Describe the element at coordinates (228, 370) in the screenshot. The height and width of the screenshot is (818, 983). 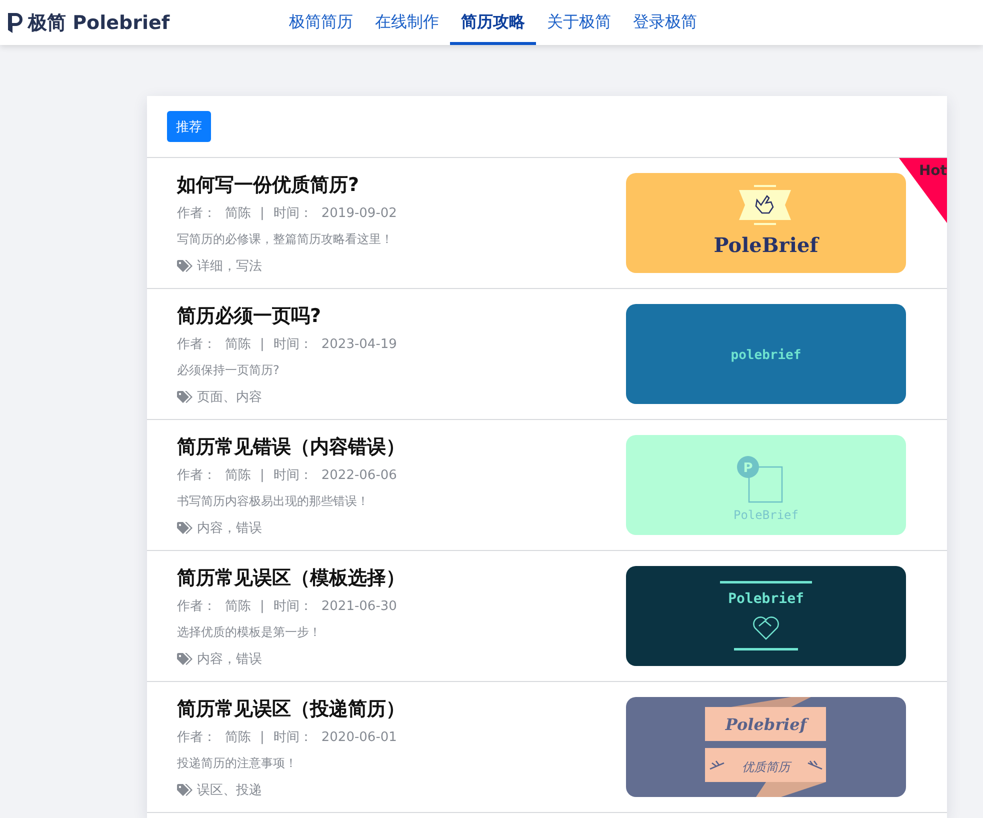
I see `article-summary: 必须保持一页简历?` at that location.